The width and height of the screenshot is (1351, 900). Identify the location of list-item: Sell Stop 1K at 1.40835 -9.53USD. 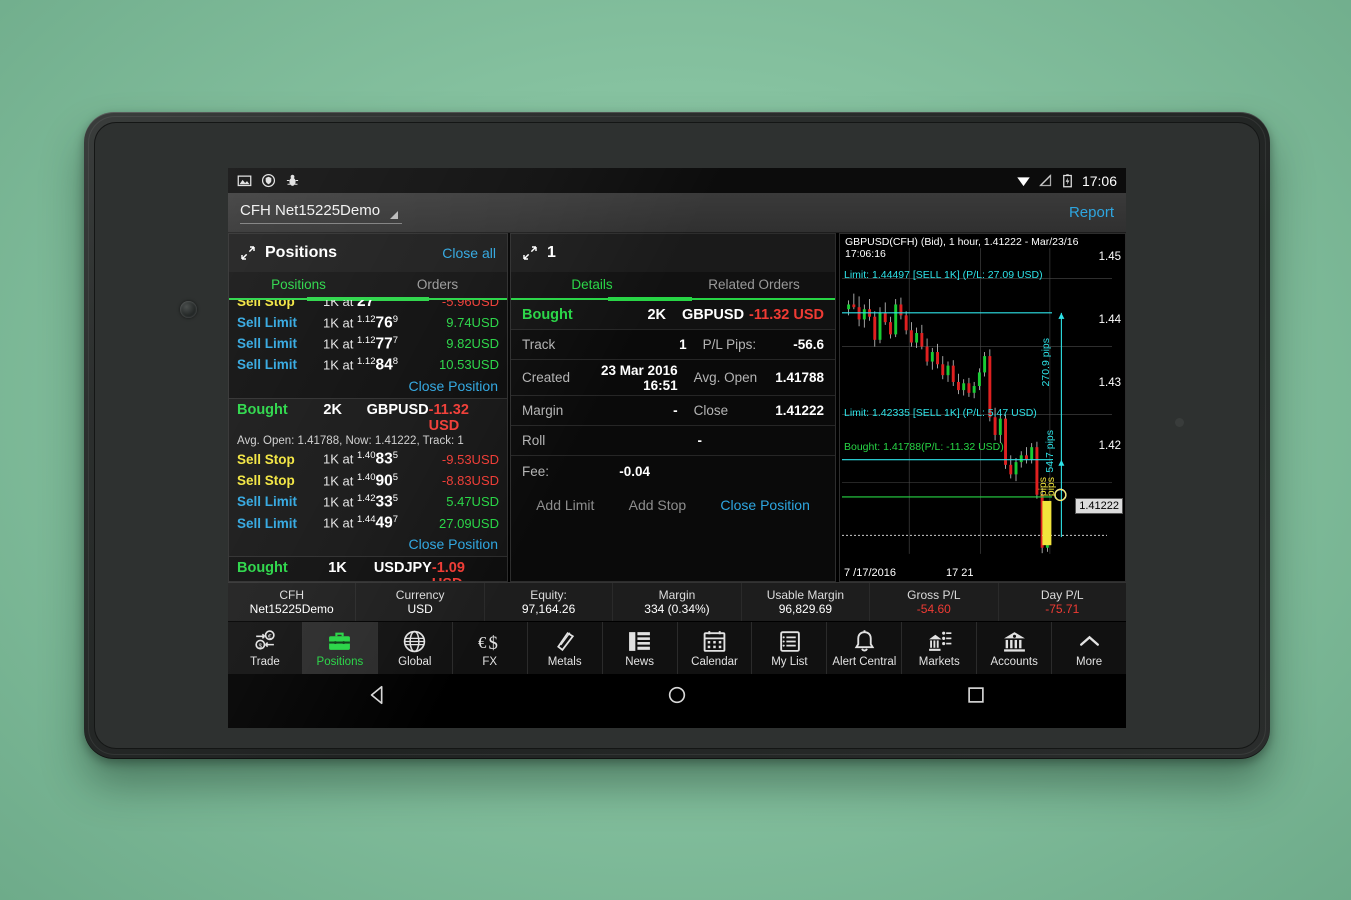
(368, 459).